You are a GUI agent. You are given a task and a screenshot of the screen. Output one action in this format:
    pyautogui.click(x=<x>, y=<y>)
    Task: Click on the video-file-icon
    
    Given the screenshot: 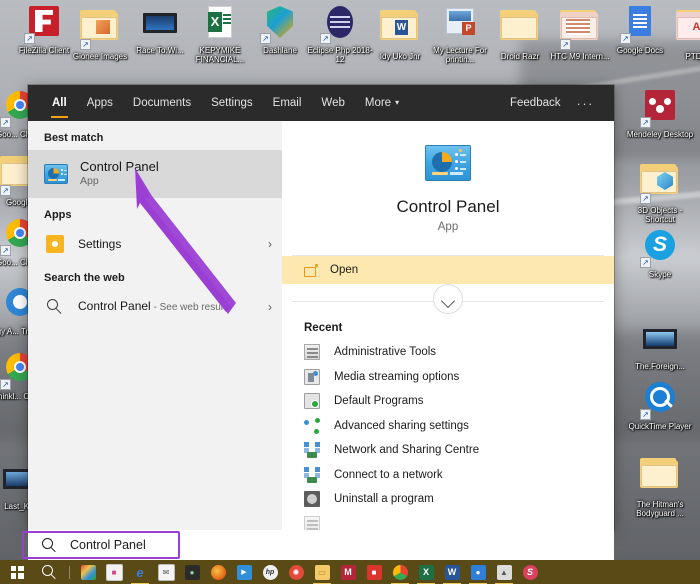 What is the action you would take?
    pyautogui.click(x=160, y=24)
    